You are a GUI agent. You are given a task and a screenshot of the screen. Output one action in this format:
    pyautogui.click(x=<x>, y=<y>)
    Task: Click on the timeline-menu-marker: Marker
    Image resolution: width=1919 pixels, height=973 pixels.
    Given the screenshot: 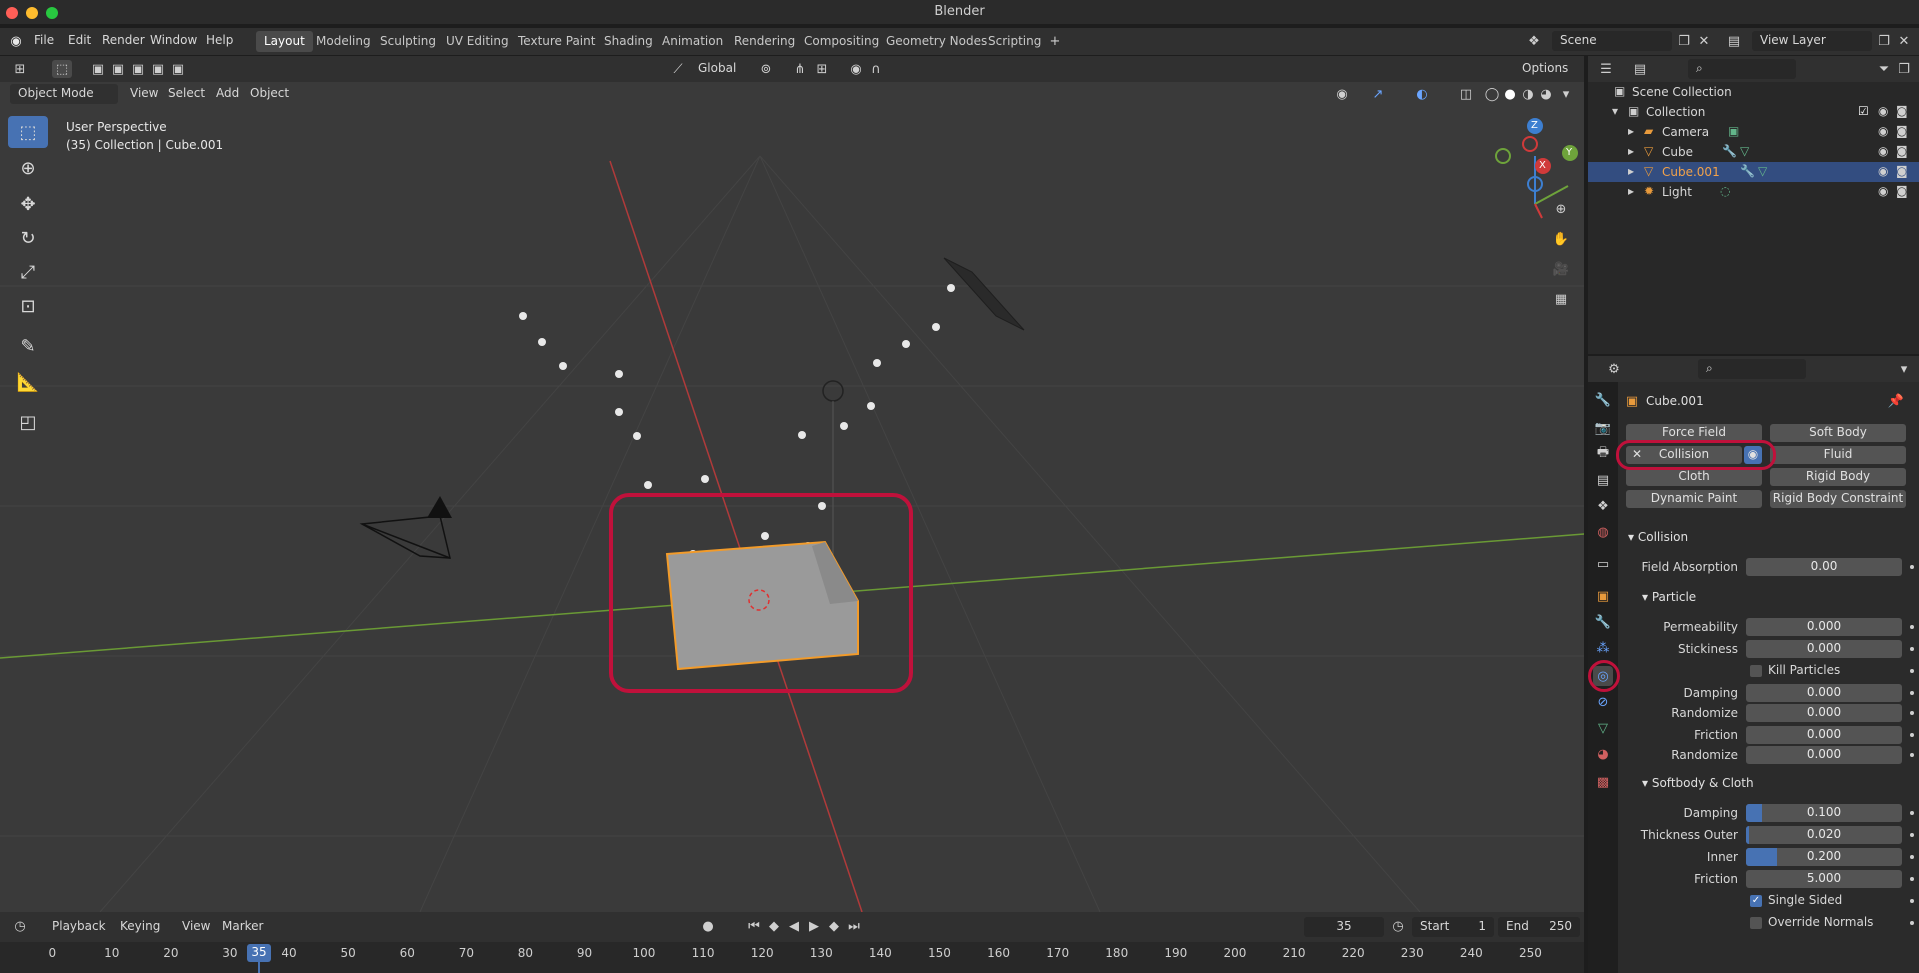 What is the action you would take?
    pyautogui.click(x=242, y=926)
    